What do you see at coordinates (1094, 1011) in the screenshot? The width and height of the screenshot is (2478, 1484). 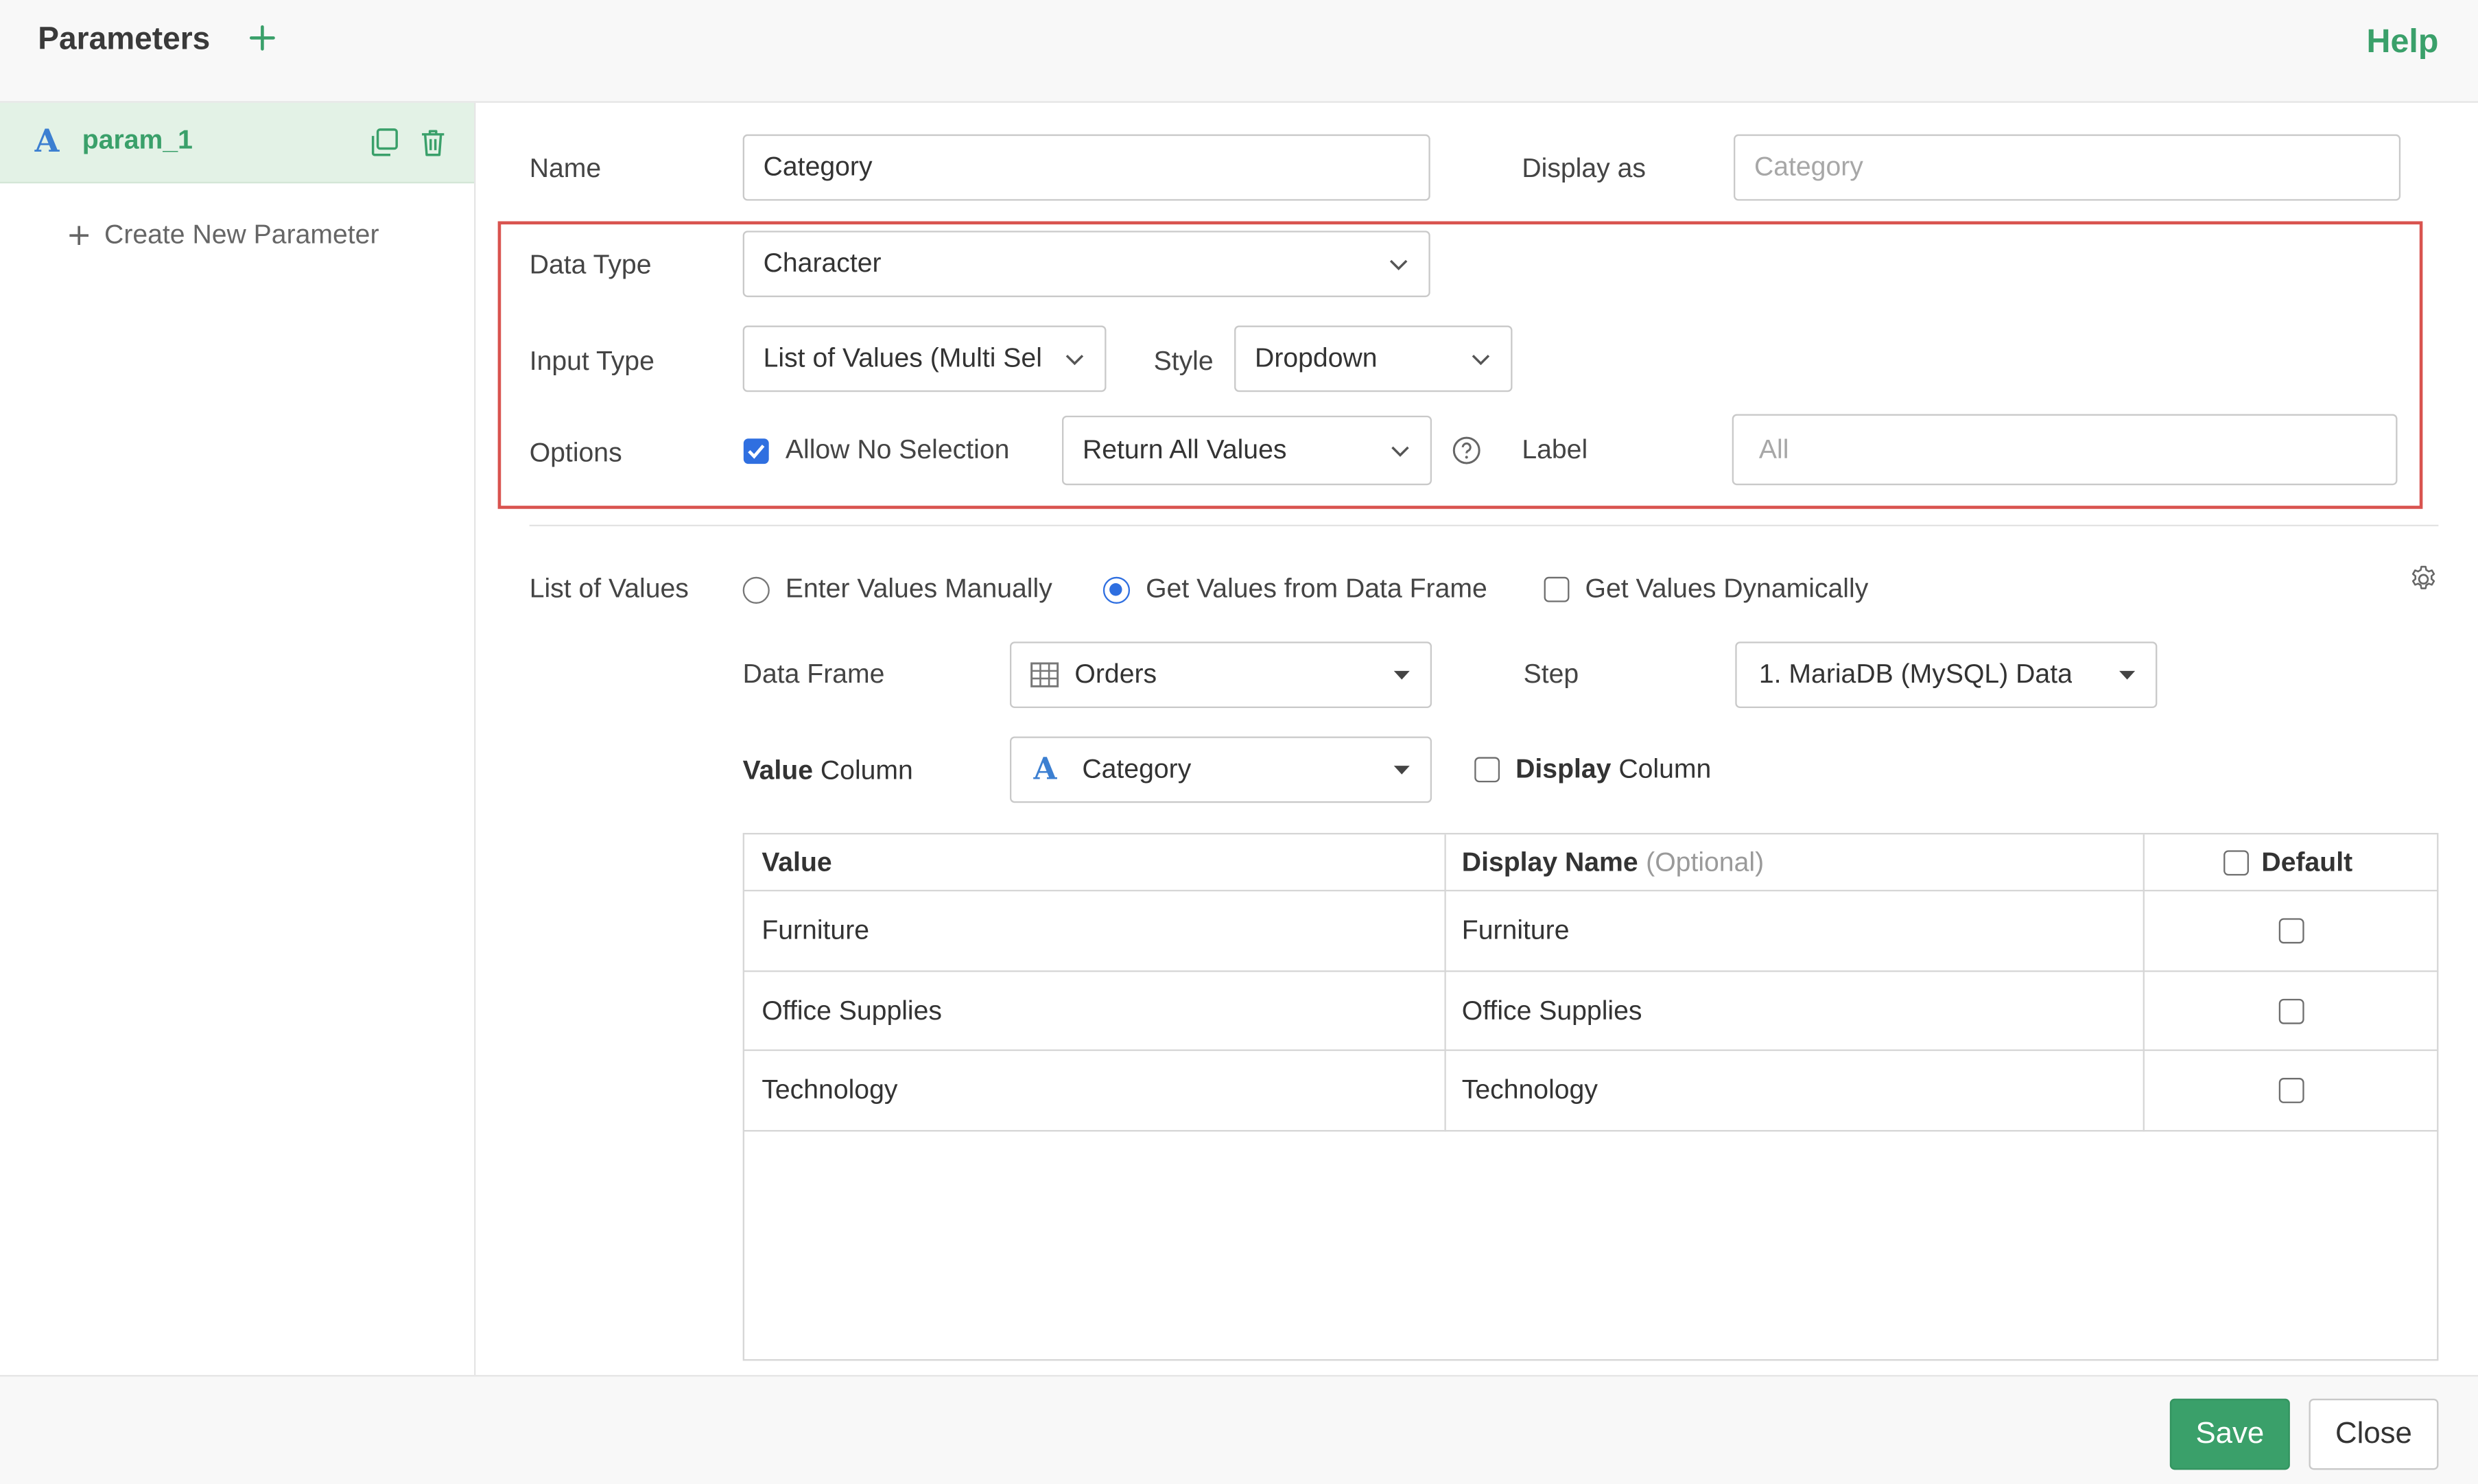 I see `table-cell-value: Office Supplies` at bounding box center [1094, 1011].